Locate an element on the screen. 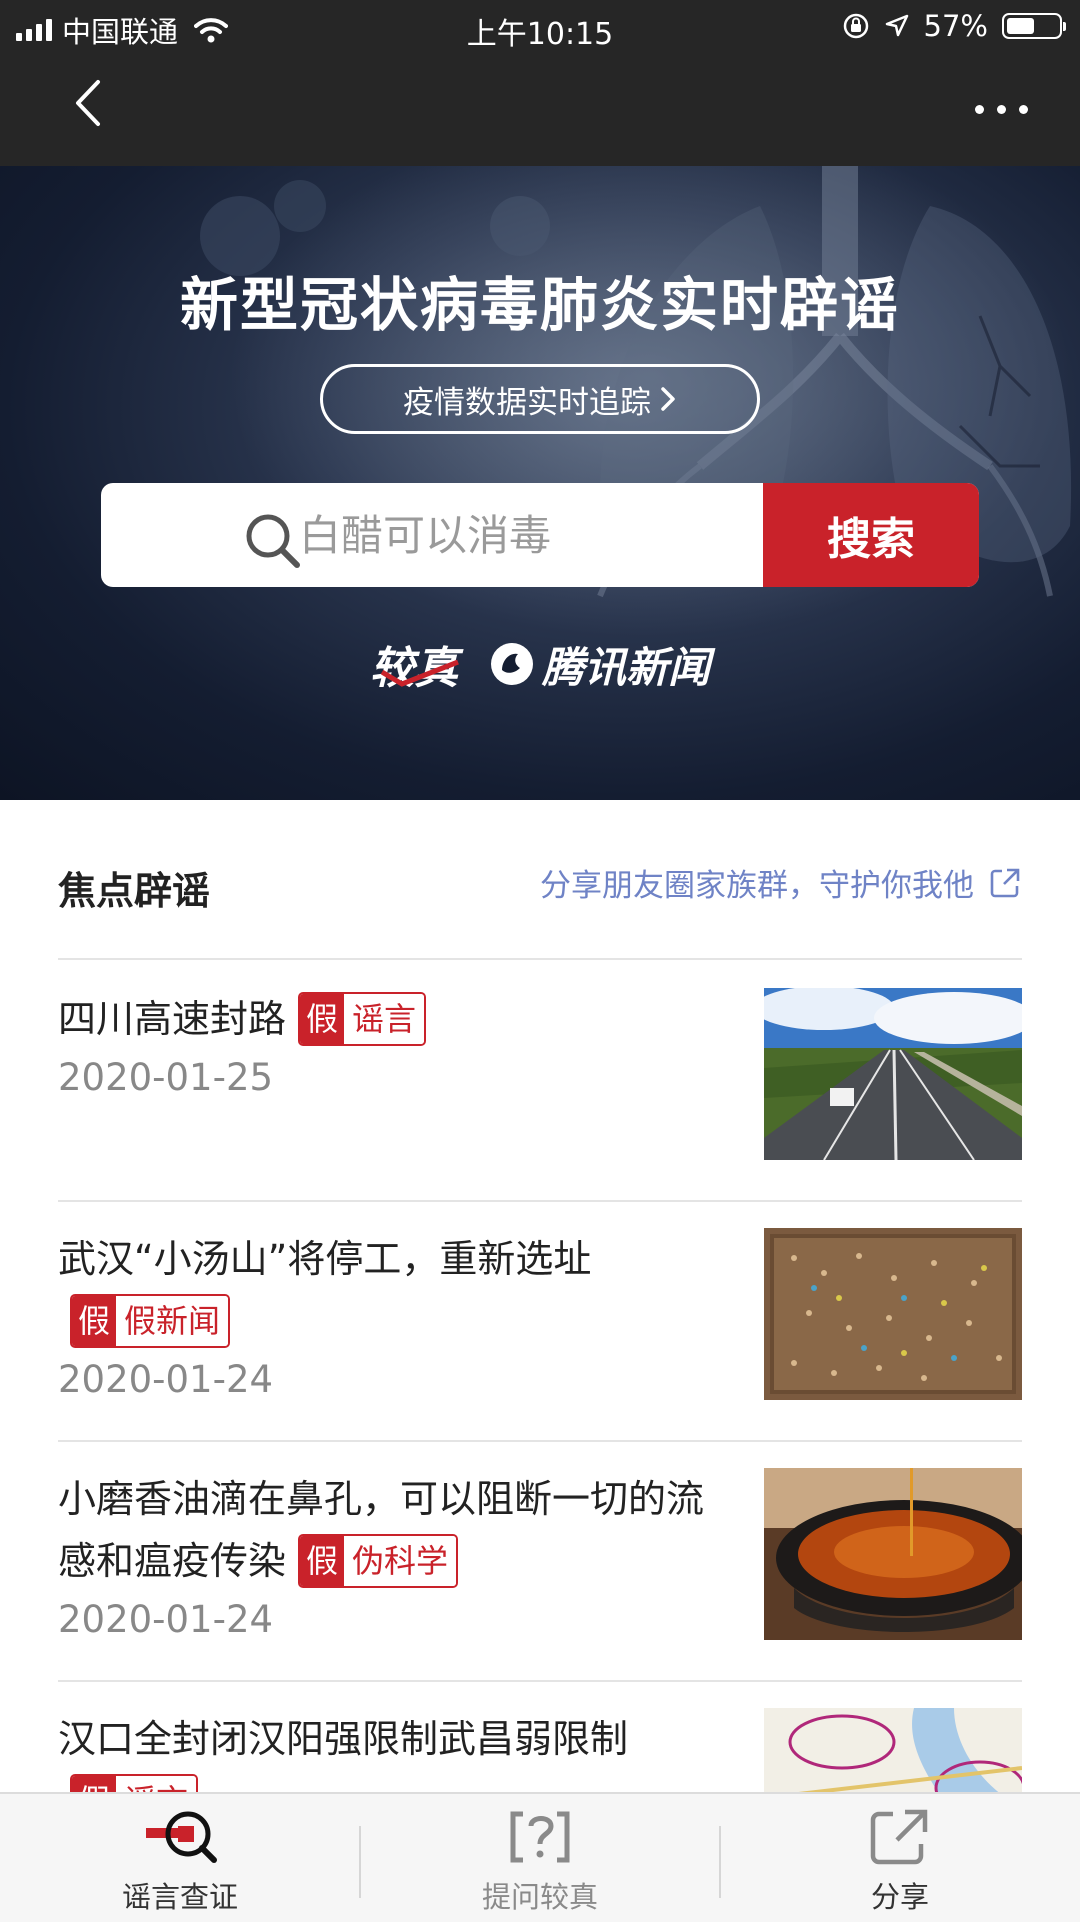 This screenshot has height=1922, width=1080. status-right: 57% is located at coordinates (954, 26).